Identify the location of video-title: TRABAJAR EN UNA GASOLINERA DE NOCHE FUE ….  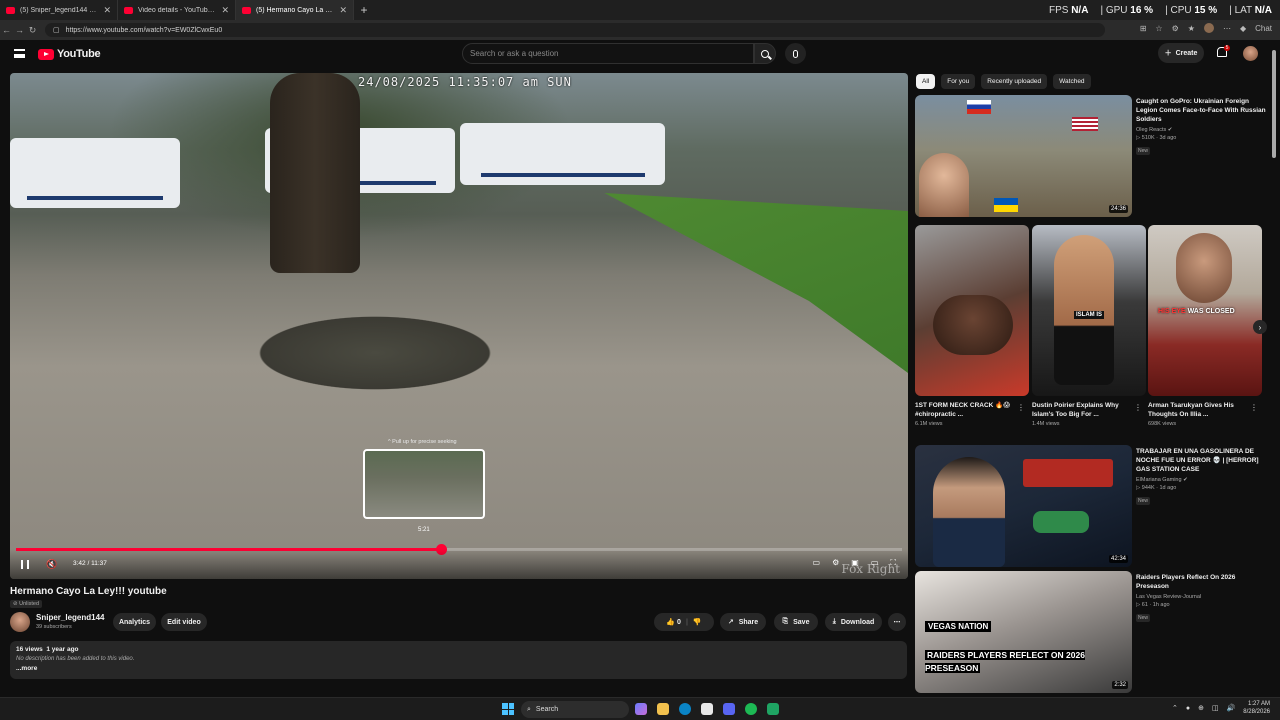
(1201, 460).